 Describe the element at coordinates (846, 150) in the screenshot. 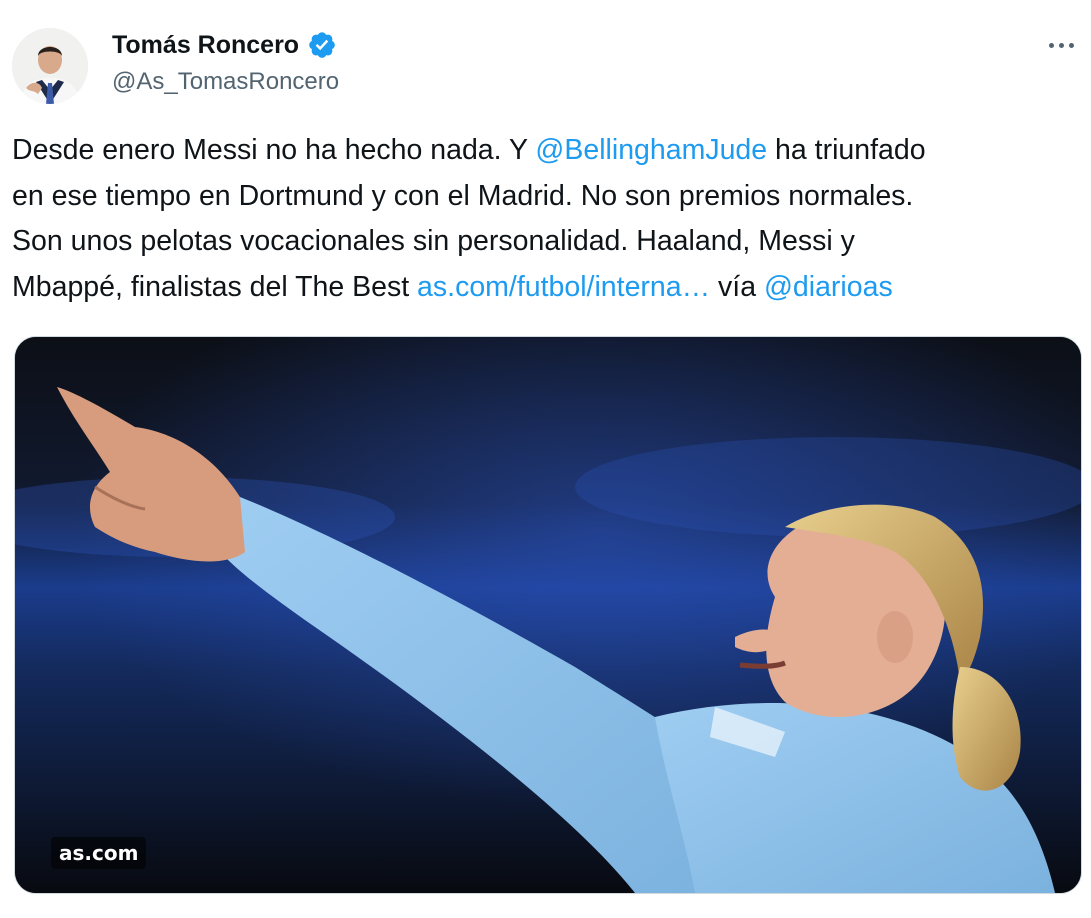

I see `tweet-text-segment: ha triunfado` at that location.